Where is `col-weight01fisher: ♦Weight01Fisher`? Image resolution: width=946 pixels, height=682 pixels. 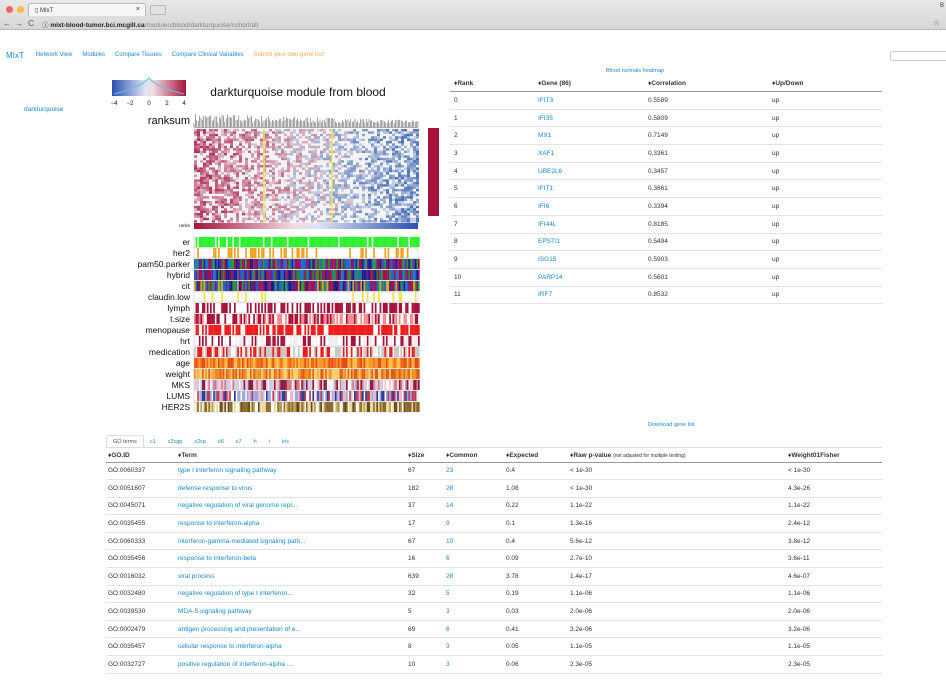
col-weight01fisher: ♦Weight01Fisher is located at coordinates (834, 456).